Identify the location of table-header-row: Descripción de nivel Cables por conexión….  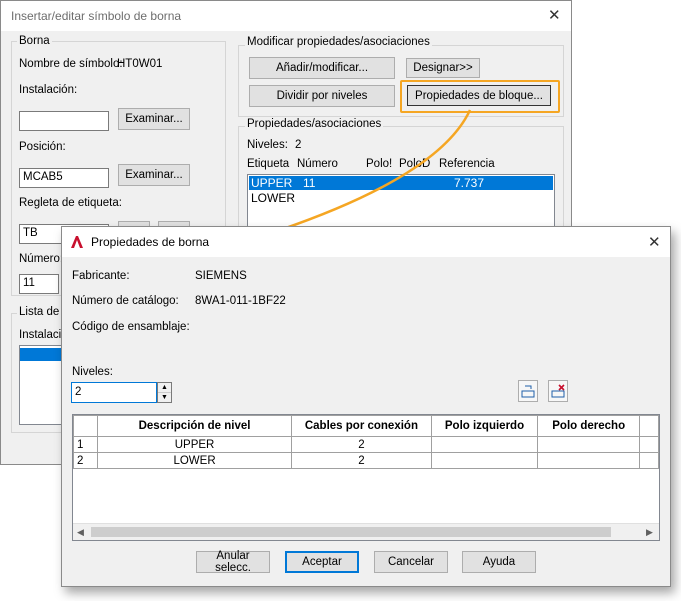
(366, 426).